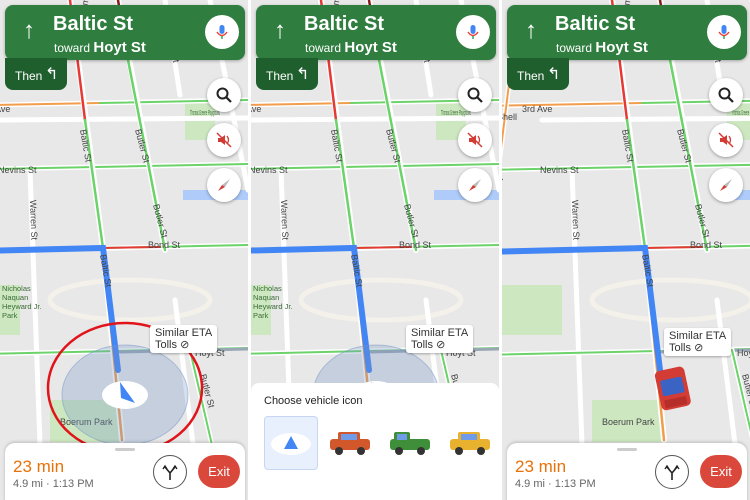 The image size is (750, 500). I want to click on vehicle-option-yellow-suv, so click(470, 442).